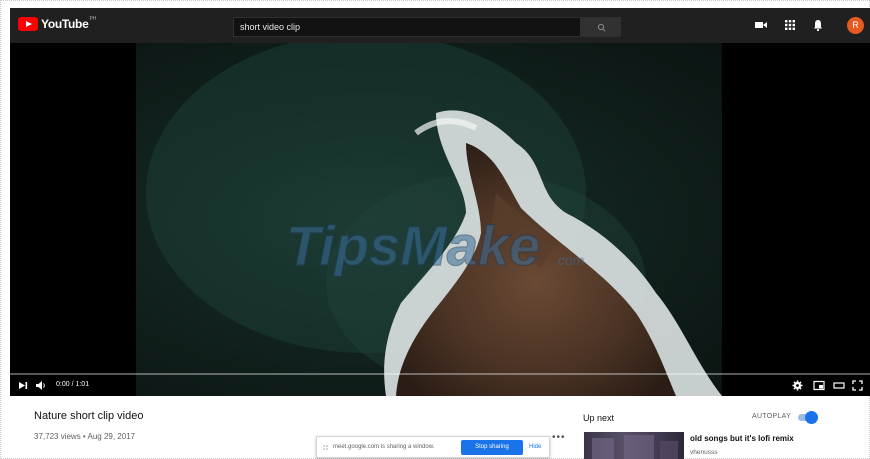 The width and height of the screenshot is (870, 459). I want to click on time-display: 0:00 / 1:01, so click(73, 384).